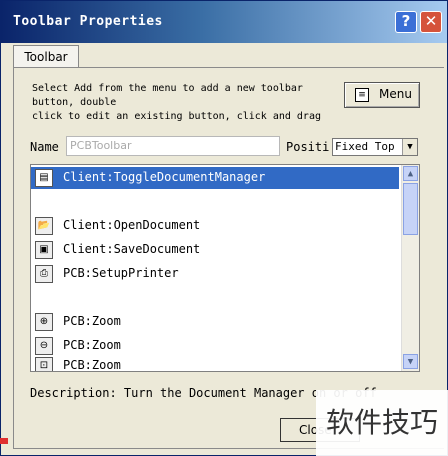  I want to click on list-item: ▤ Client:ToggleDocumentManager, so click(215, 178).